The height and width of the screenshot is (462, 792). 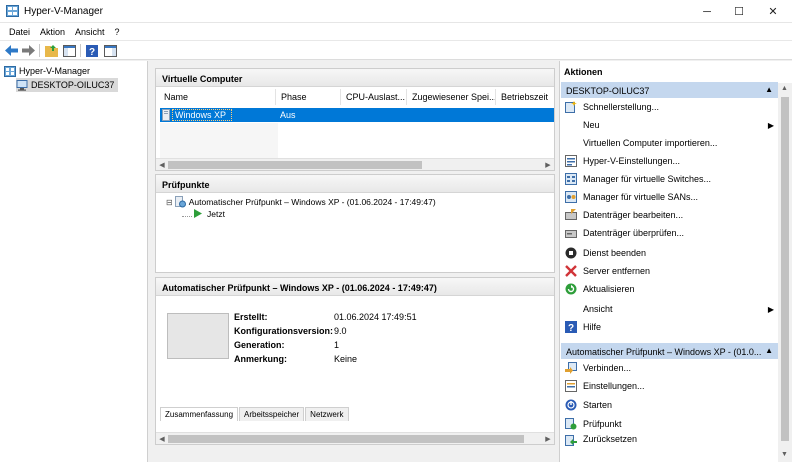 What do you see at coordinates (570, 233) in the screenshot?
I see `inspect-disk-icon` at bounding box center [570, 233].